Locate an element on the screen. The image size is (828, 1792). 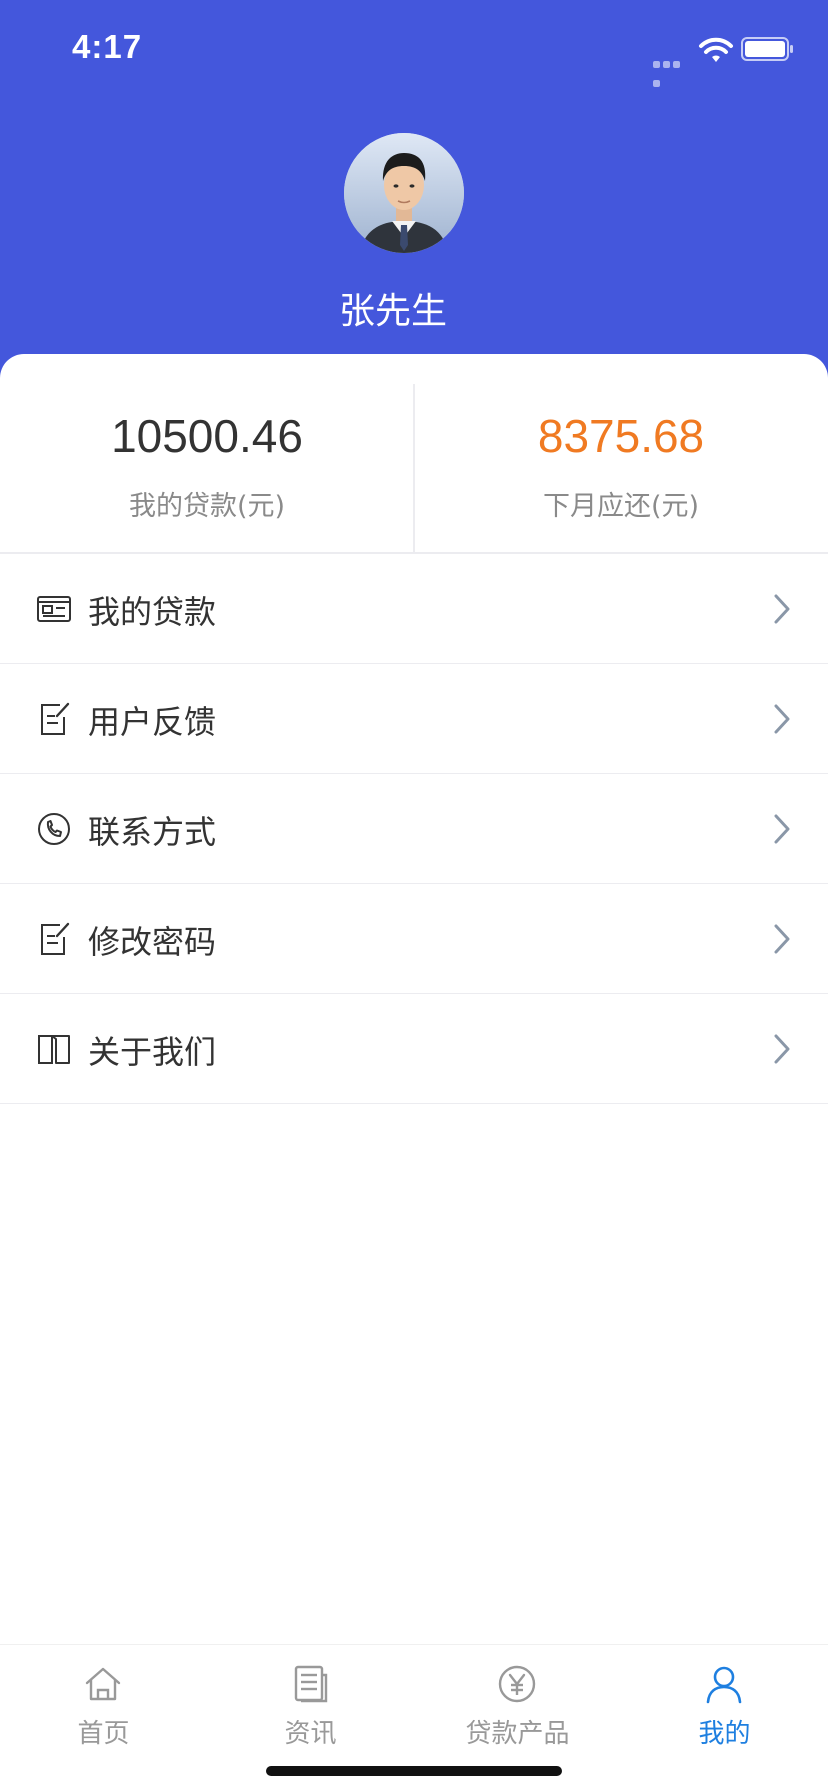
status-bar: 4:17 is located at coordinates (414, 50).